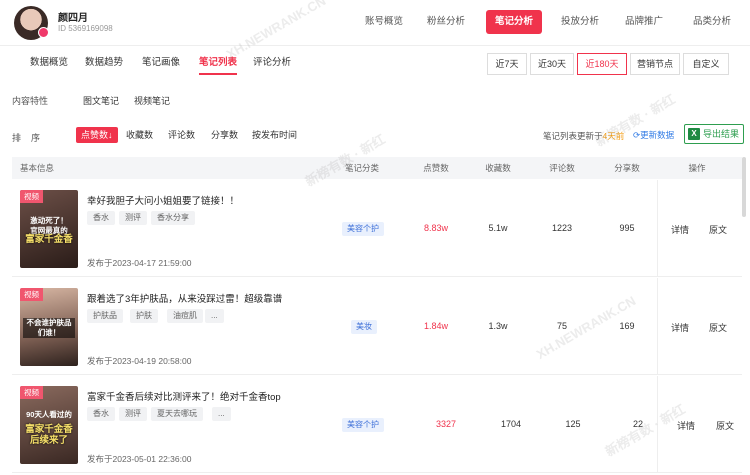 The width and height of the screenshot is (750, 475). I want to click on th-likes: 点赞数, so click(436, 168).